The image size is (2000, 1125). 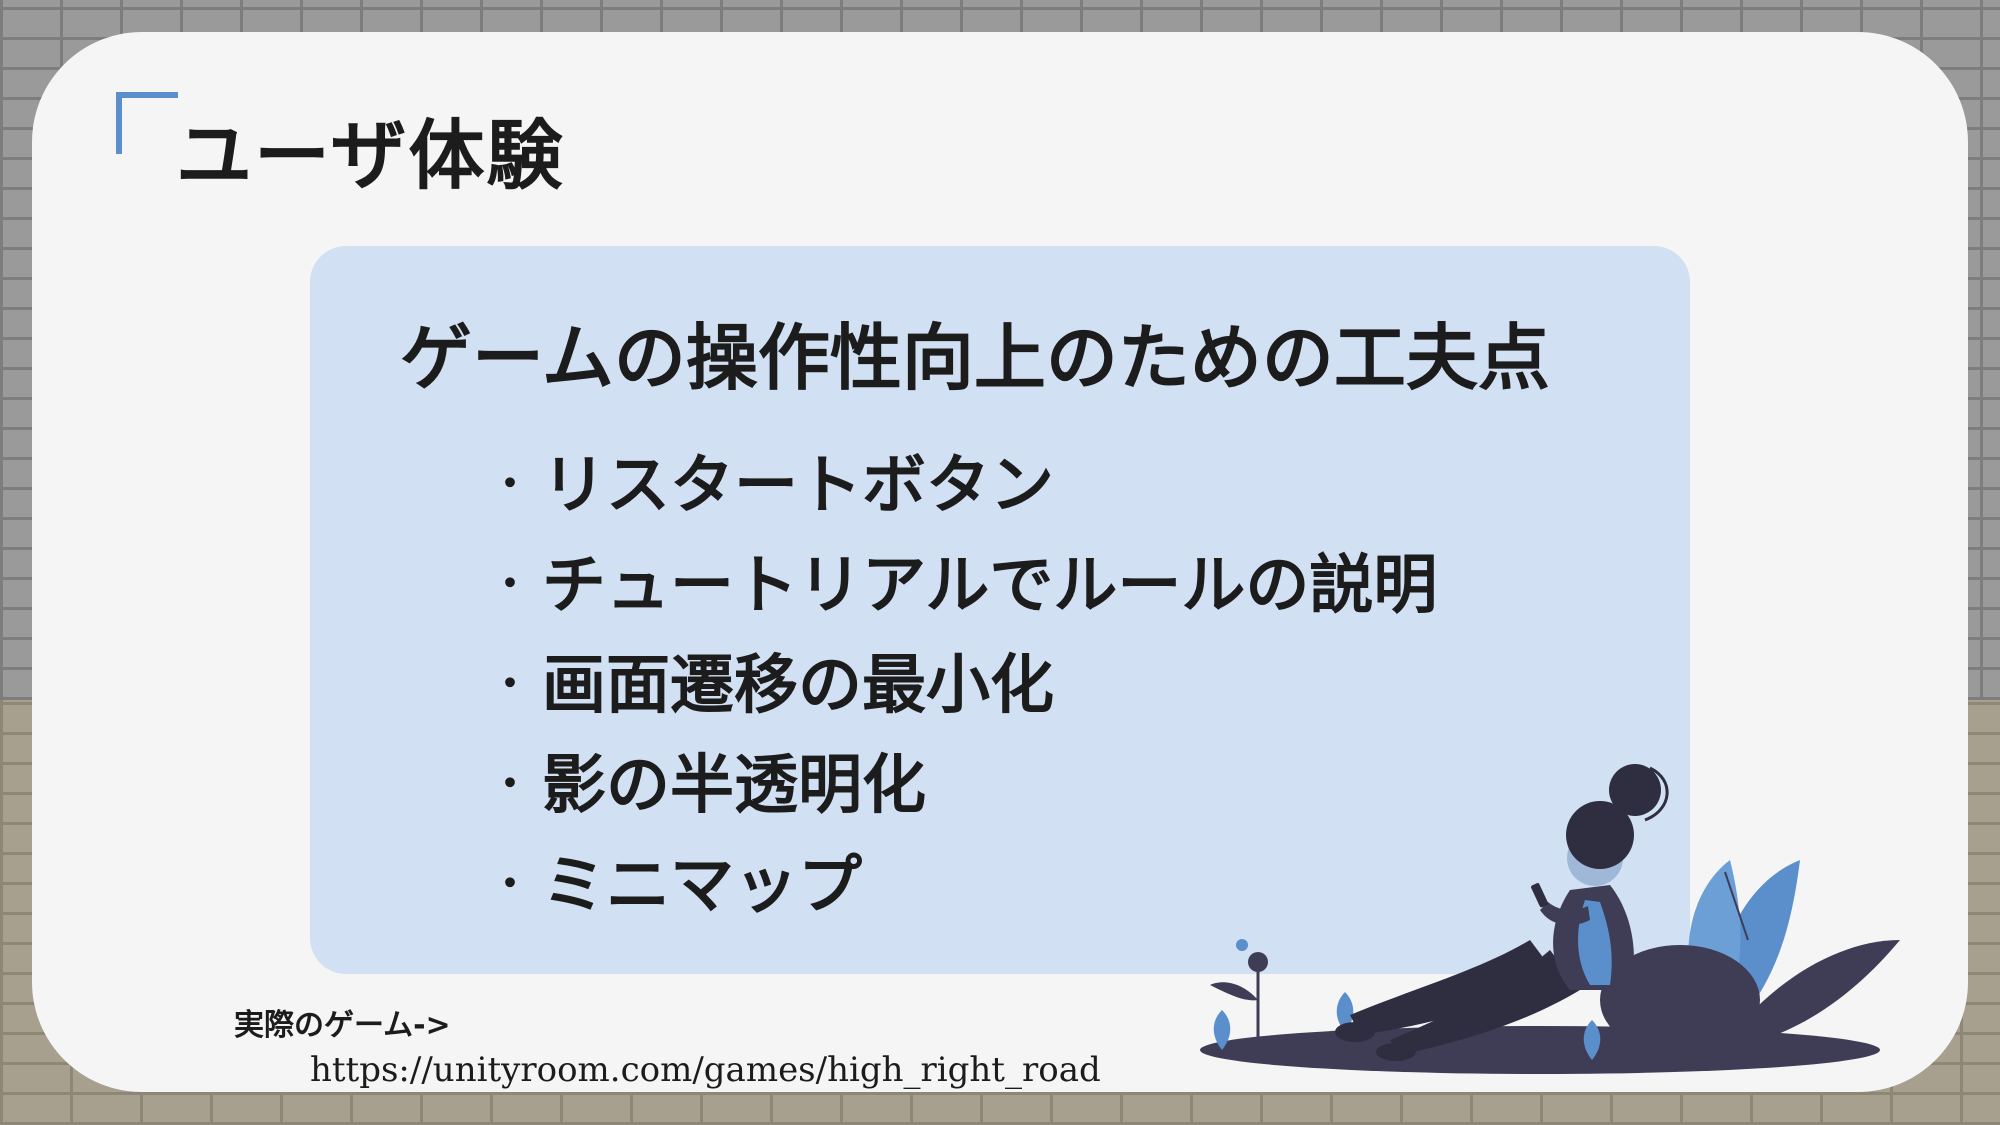 I want to click on bullet-item: ・リスタートボタン, so click(x=963, y=480).